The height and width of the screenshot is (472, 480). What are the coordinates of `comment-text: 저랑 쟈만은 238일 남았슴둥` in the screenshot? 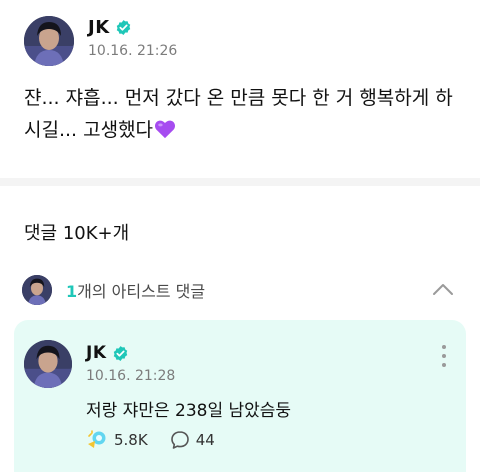 It's located at (189, 411).